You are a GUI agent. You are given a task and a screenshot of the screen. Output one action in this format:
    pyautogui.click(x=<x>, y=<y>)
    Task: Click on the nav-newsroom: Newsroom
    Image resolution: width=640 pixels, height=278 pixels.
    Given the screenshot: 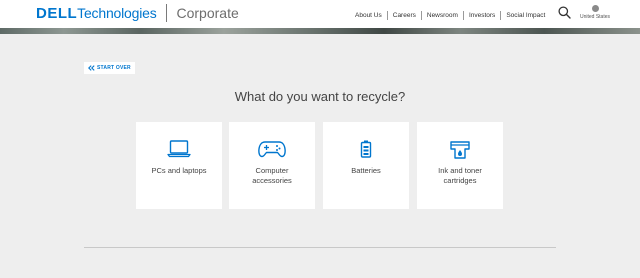 What is the action you would take?
    pyautogui.click(x=442, y=15)
    